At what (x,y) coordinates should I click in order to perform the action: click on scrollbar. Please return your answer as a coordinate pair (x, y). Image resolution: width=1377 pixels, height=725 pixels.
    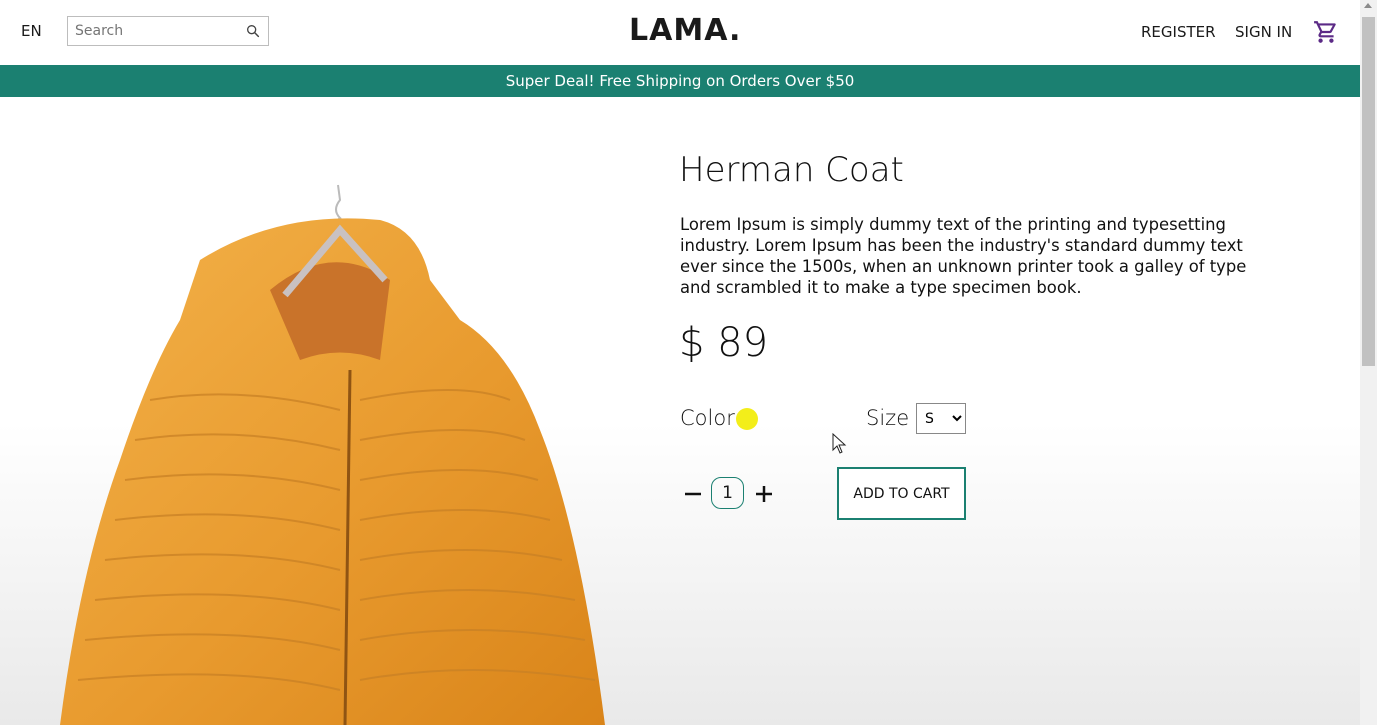
    Looking at the image, I should click on (1368, 362).